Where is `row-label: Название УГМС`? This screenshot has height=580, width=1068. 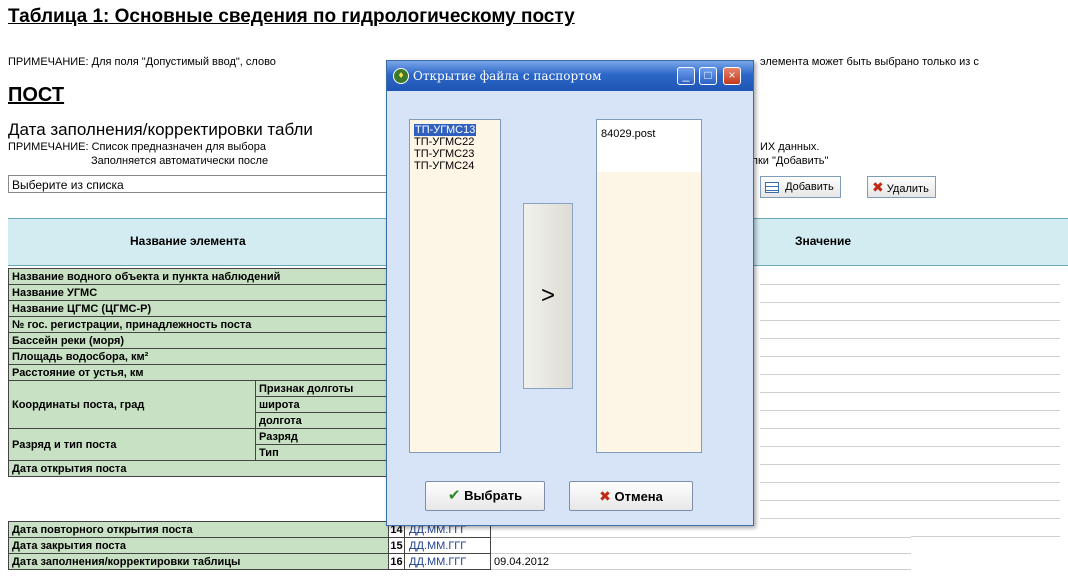 row-label: Название УГМС is located at coordinates (198, 292).